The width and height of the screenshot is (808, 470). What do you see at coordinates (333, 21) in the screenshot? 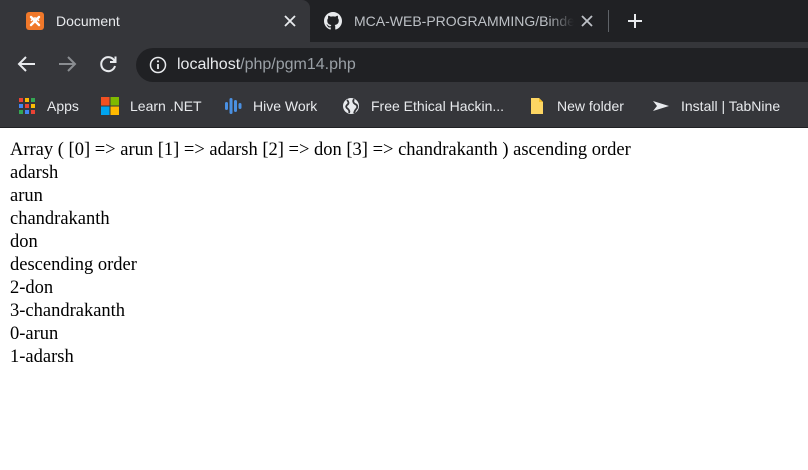
I see `github-icon` at bounding box center [333, 21].